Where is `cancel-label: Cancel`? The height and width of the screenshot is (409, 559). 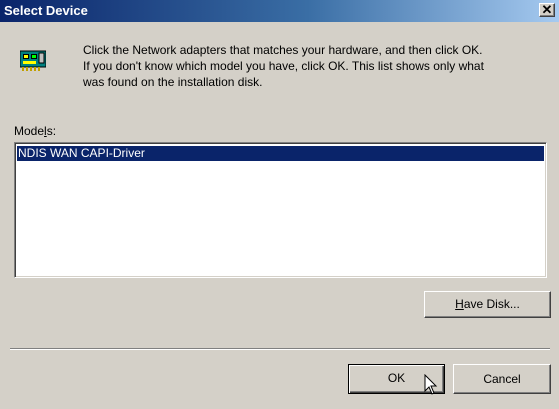
cancel-label: Cancel is located at coordinates (502, 379).